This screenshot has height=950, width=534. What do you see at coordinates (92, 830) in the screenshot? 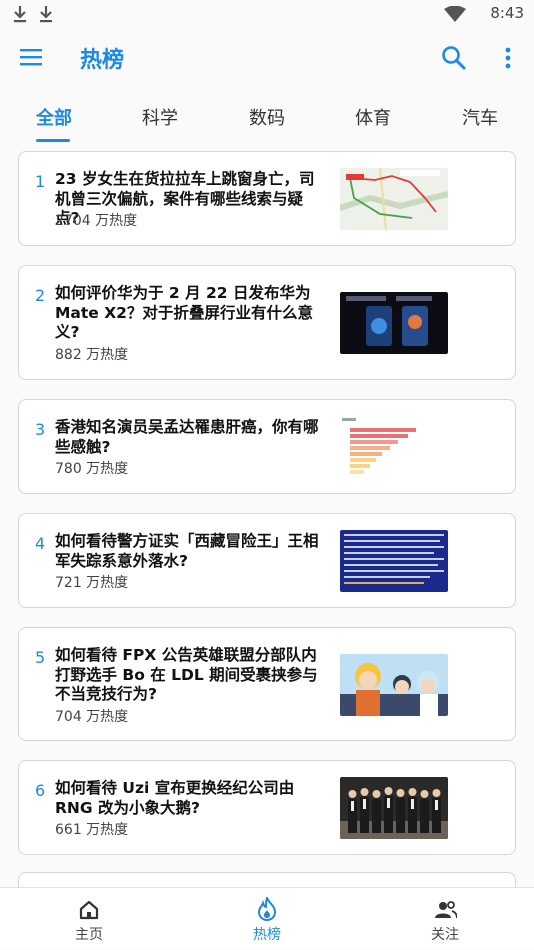
I see `heat-count: 661 万热度` at bounding box center [92, 830].